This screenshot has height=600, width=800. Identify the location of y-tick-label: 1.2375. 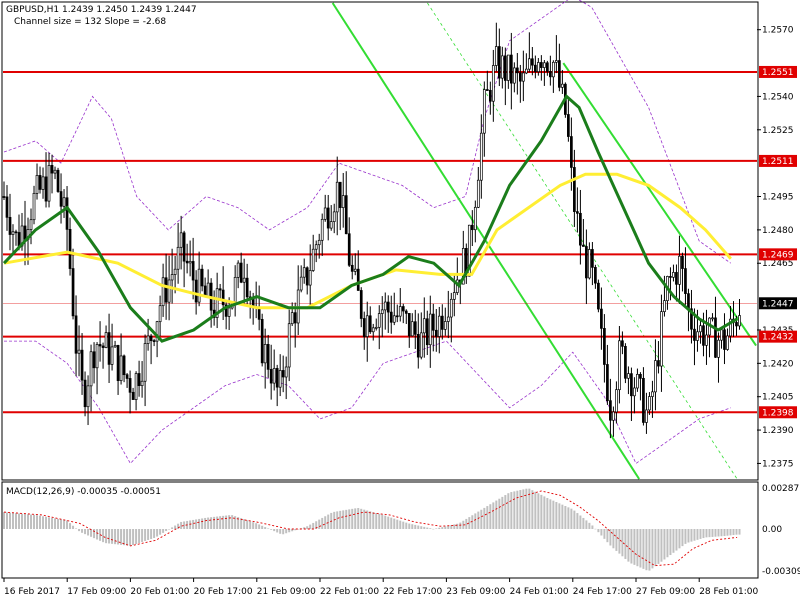
(778, 464).